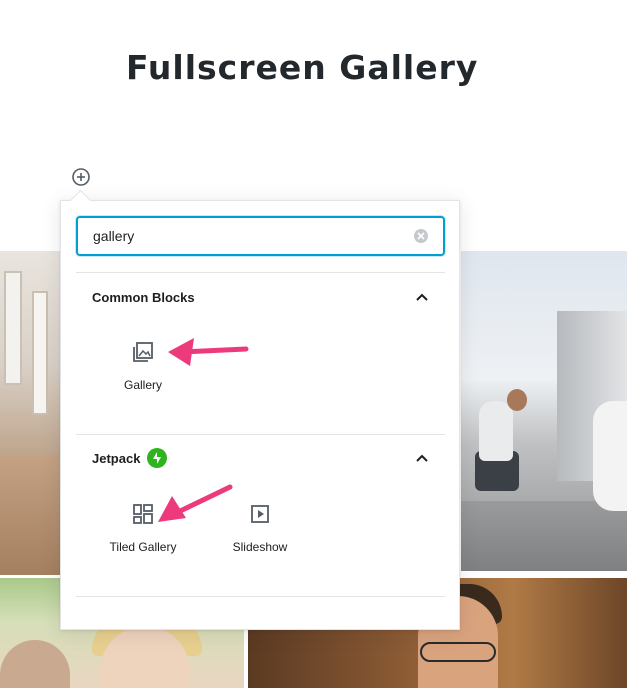 The image size is (627, 688). What do you see at coordinates (243, 236) in the screenshot?
I see `block-search-input` at bounding box center [243, 236].